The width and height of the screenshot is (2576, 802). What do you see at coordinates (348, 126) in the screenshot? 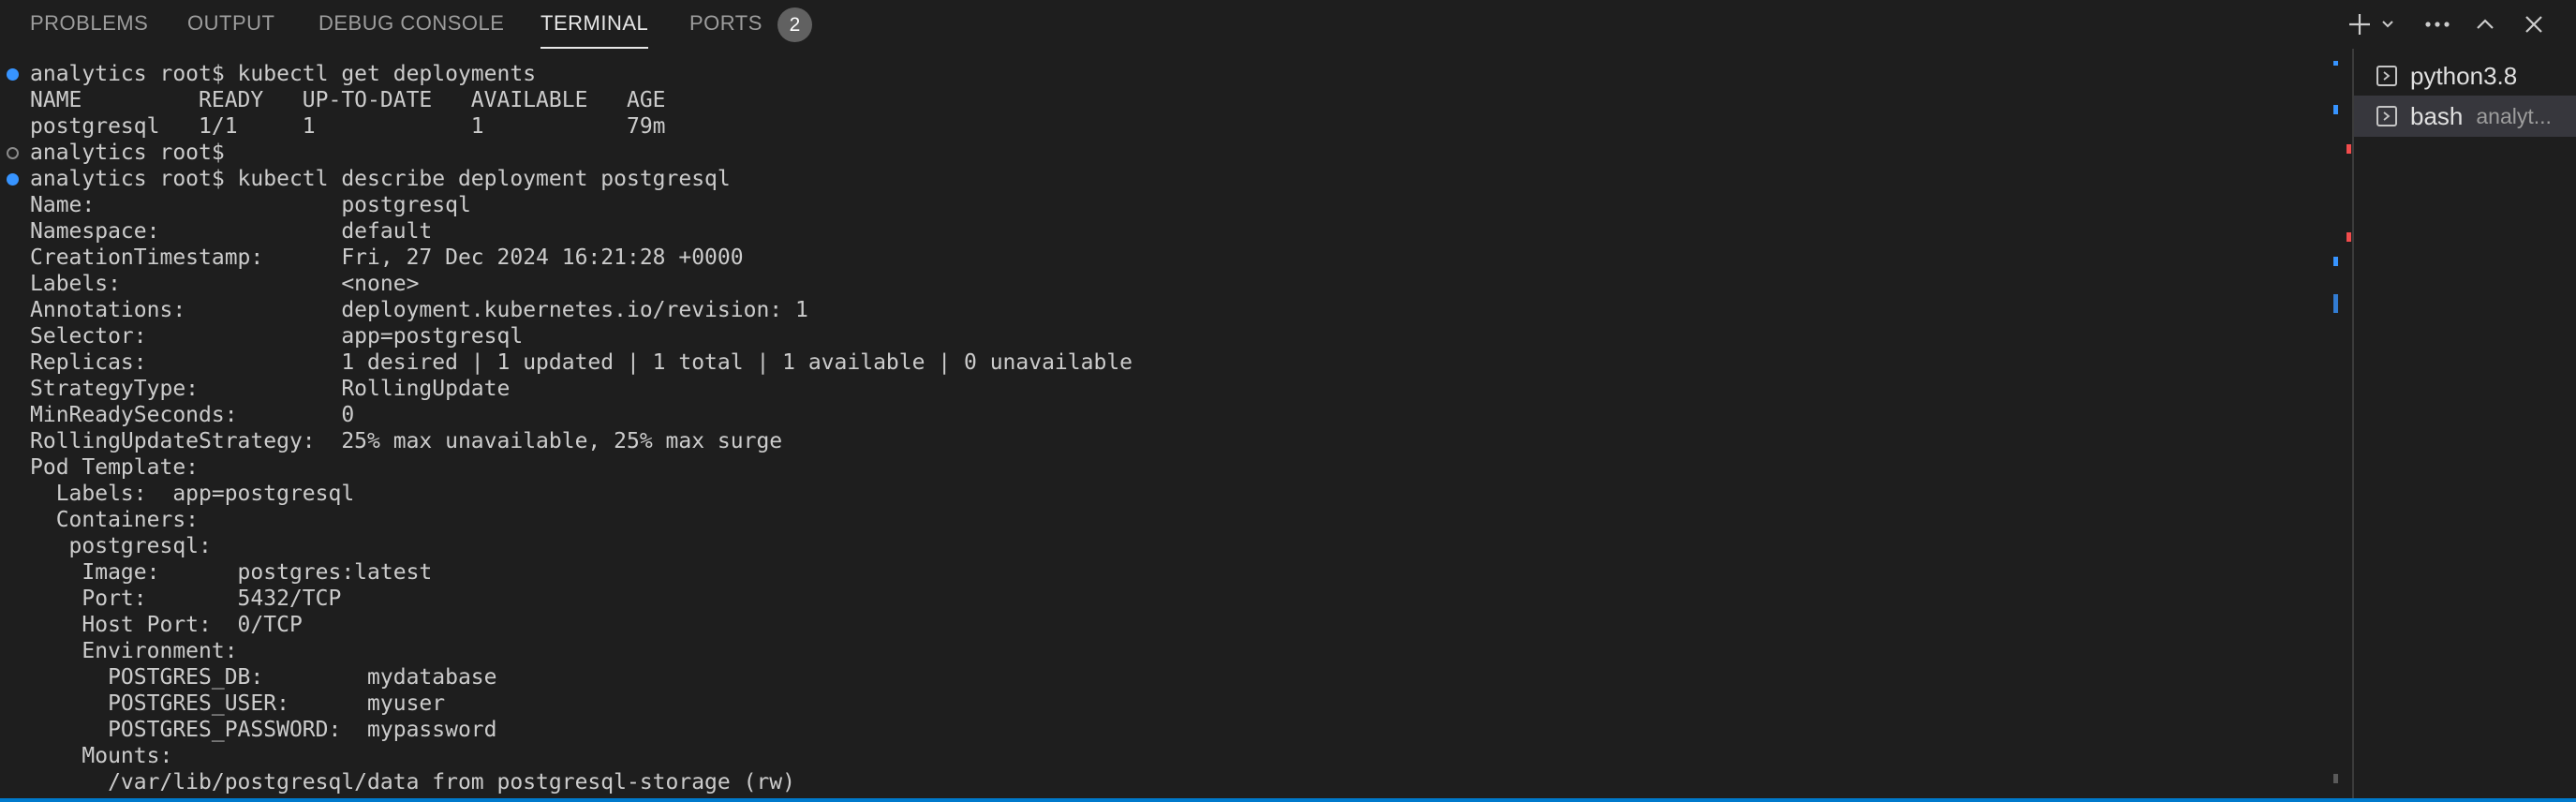
I see `terminal-line: postgresql 1/1 1 1 79m` at bounding box center [348, 126].